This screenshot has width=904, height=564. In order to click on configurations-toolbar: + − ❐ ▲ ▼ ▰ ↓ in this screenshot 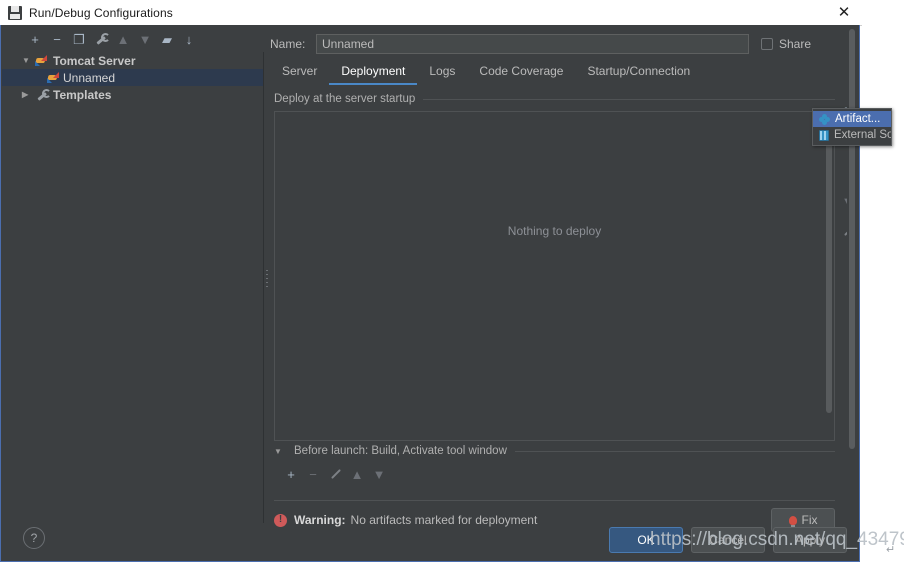, I will do `click(101, 39)`.